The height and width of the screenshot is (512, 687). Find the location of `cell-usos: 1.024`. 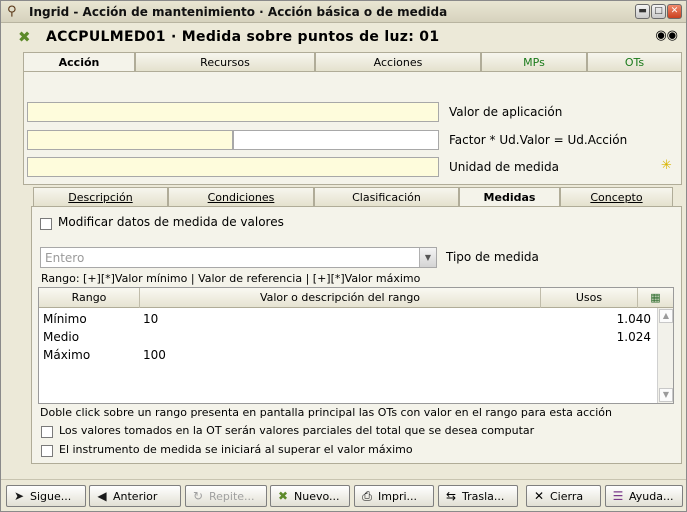

cell-usos: 1.024 is located at coordinates (633, 337).